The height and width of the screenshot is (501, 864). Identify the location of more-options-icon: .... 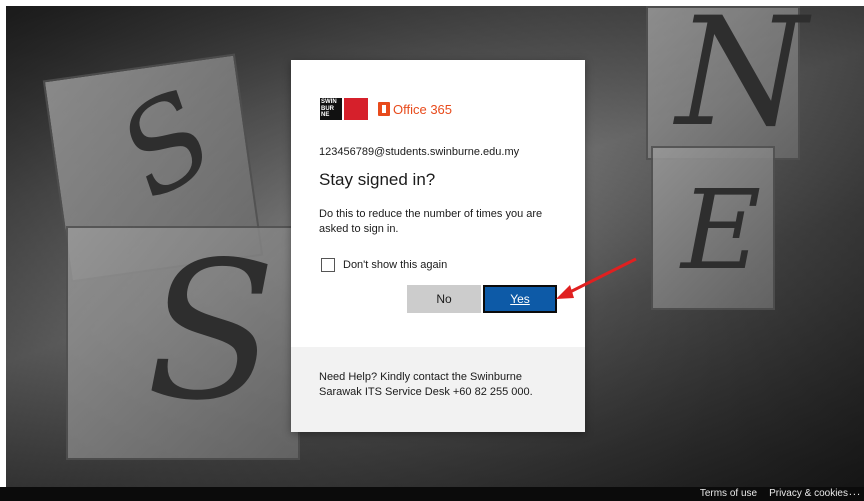
(855, 492).